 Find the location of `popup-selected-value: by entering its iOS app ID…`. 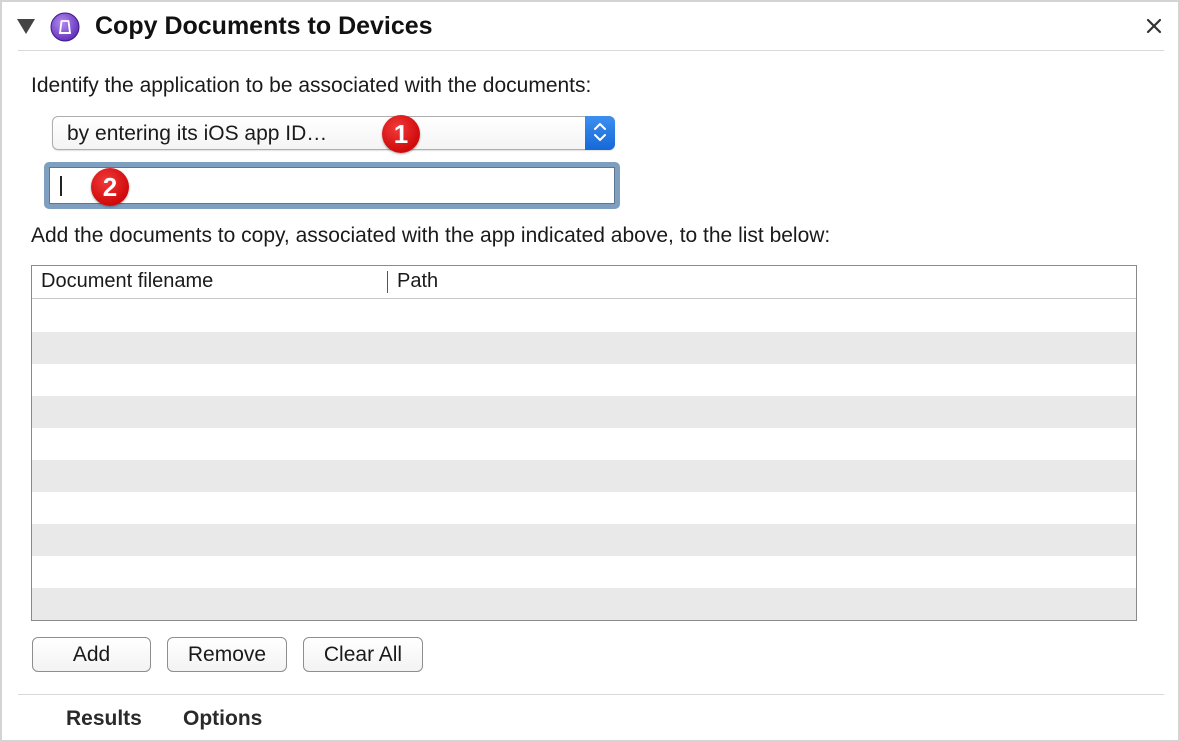

popup-selected-value: by entering its iOS app ID… is located at coordinates (197, 133).